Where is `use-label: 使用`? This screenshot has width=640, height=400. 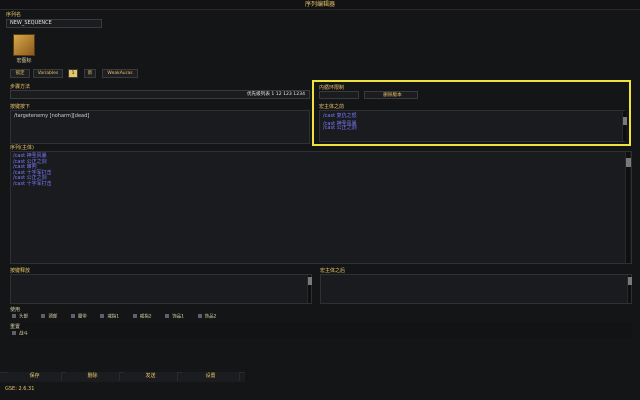 use-label: 使用 is located at coordinates (15, 310).